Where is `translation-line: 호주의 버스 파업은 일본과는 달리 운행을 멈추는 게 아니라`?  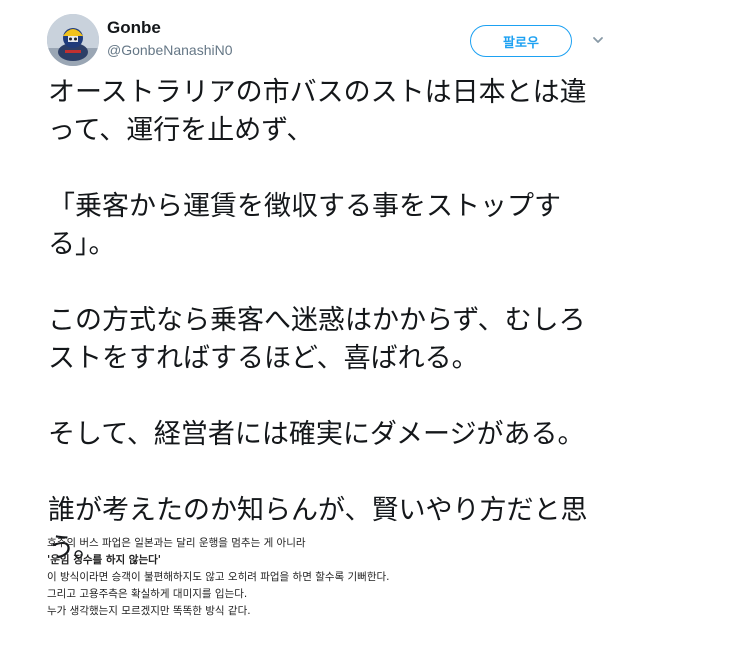 translation-line: 호주의 버스 파업은 일본과는 달리 운행을 멈추는 게 아니라 is located at coordinates (176, 543).